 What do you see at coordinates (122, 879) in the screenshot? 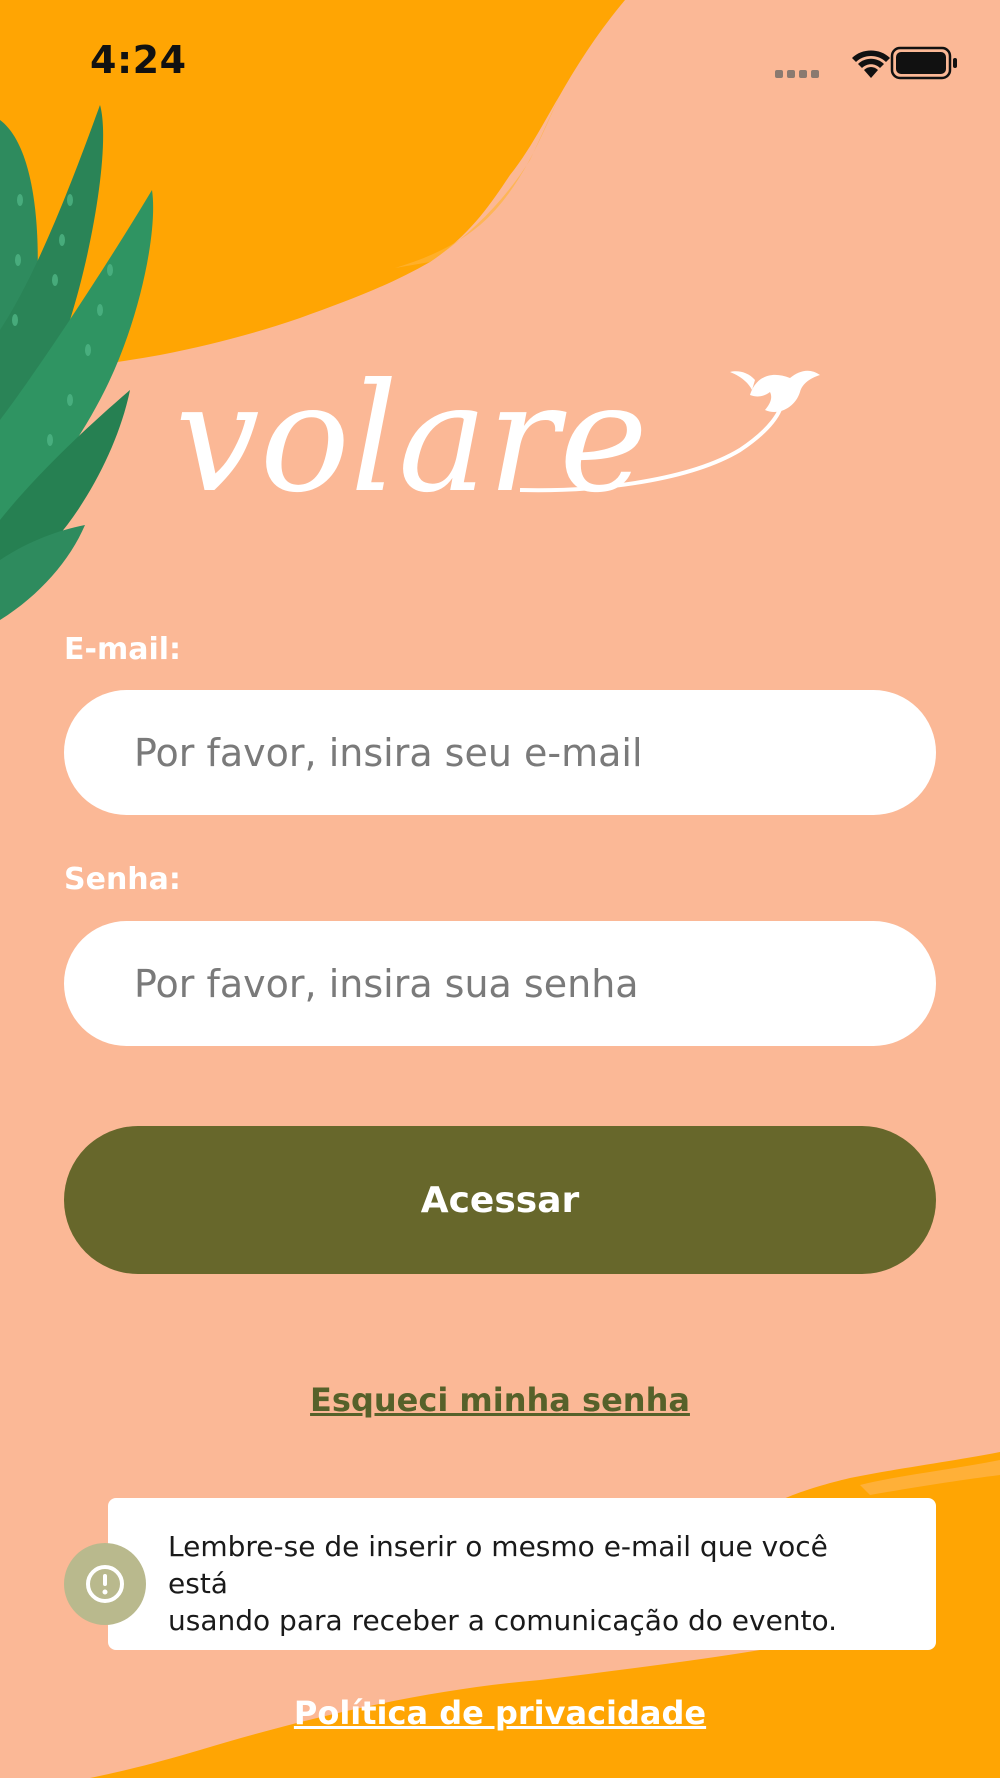
I see `password-label: Senha:` at bounding box center [122, 879].